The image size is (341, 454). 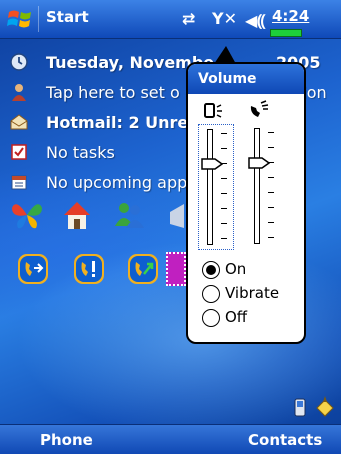 I want to click on ring-off-radio, so click(x=211, y=317).